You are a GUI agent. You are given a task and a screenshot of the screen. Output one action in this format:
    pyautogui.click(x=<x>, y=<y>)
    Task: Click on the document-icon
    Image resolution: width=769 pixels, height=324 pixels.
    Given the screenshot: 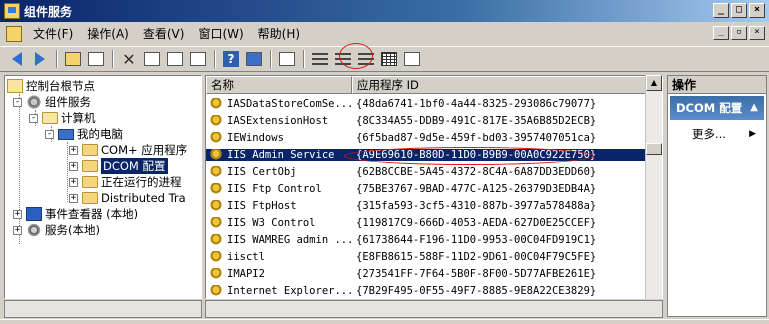 What is the action you would take?
    pyautogui.click(x=14, y=34)
    